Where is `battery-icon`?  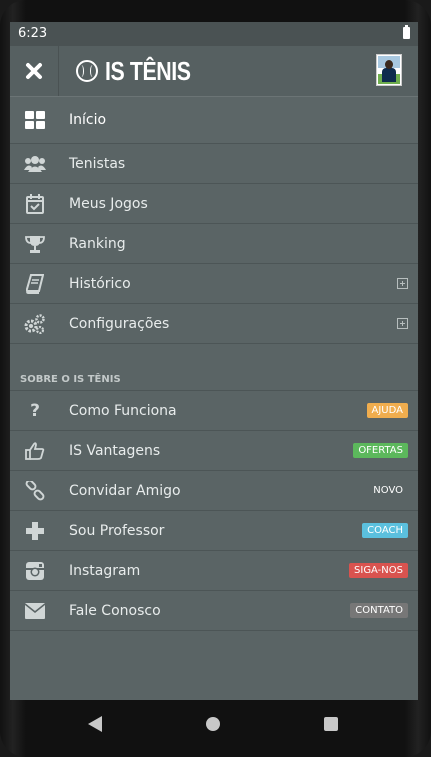
battery-icon is located at coordinates (406, 32).